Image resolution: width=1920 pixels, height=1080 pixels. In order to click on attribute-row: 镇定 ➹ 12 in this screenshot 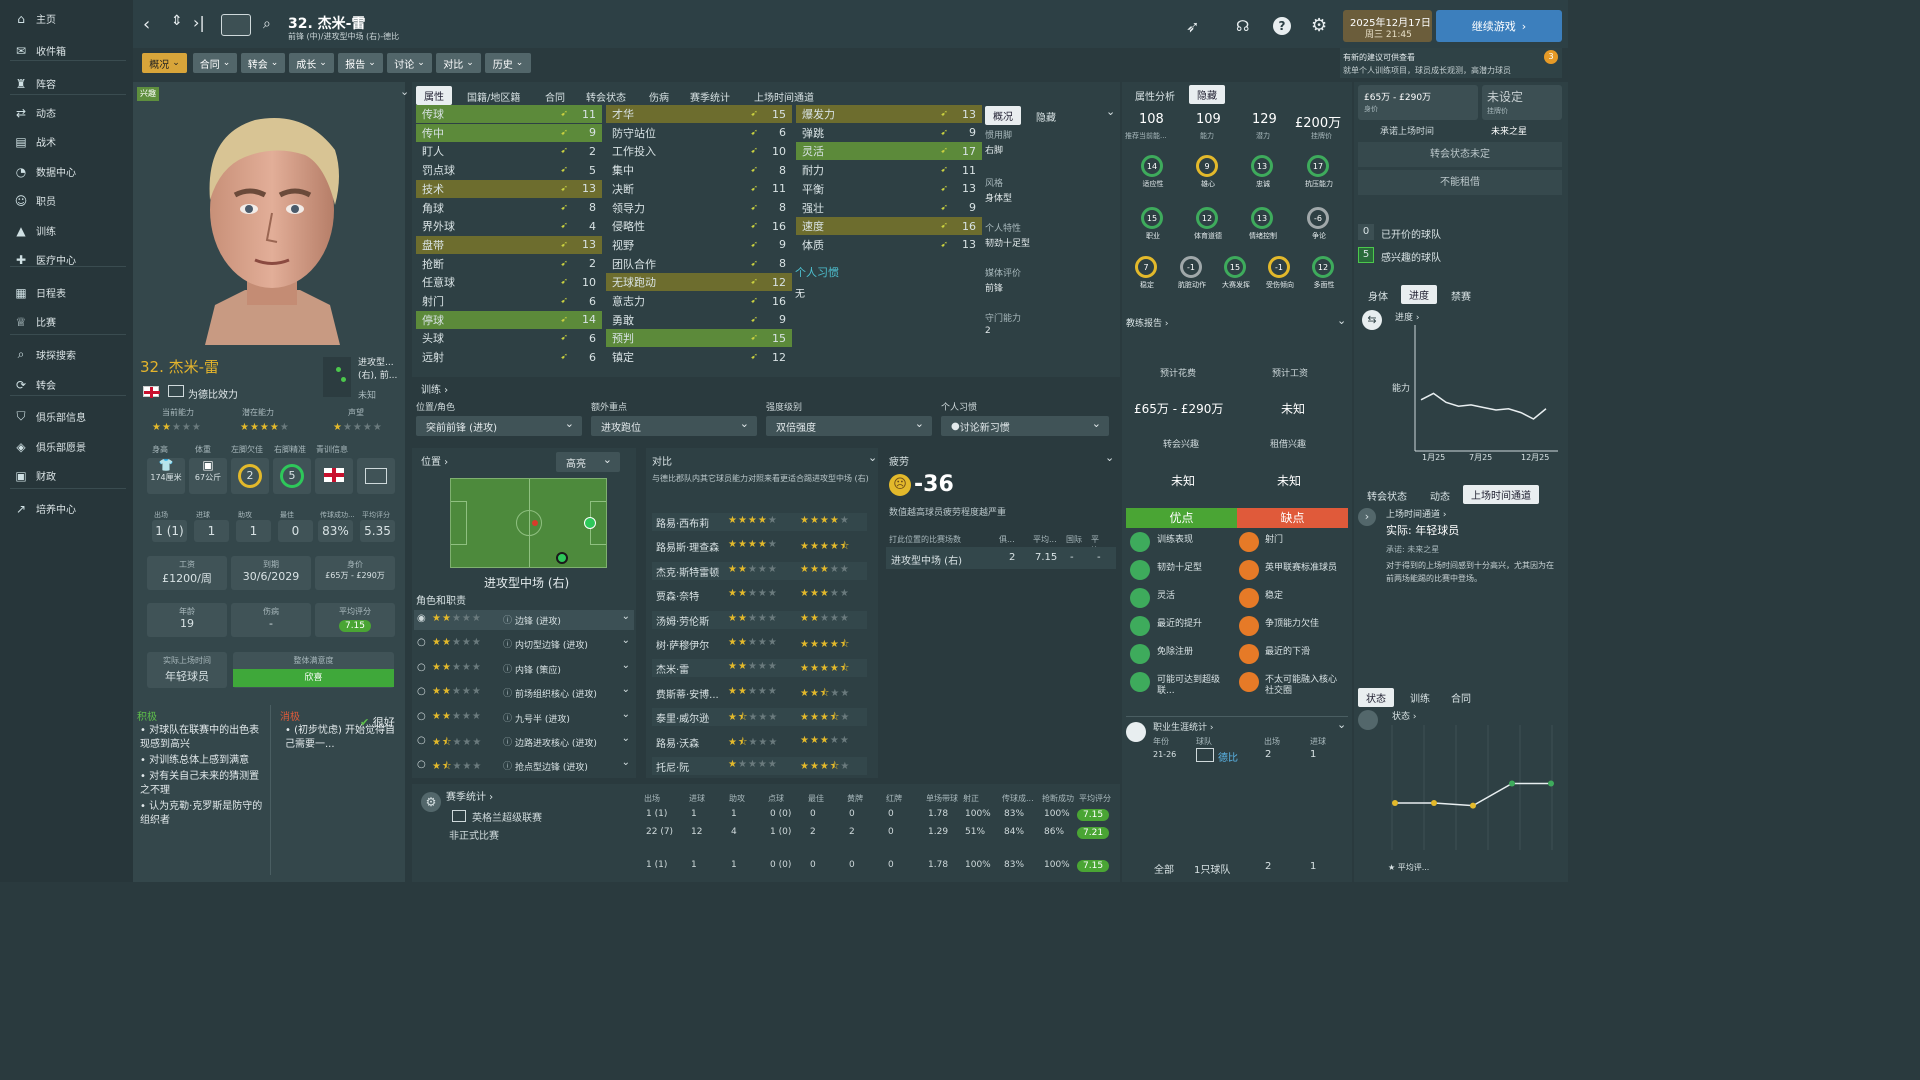, I will do `click(699, 357)`.